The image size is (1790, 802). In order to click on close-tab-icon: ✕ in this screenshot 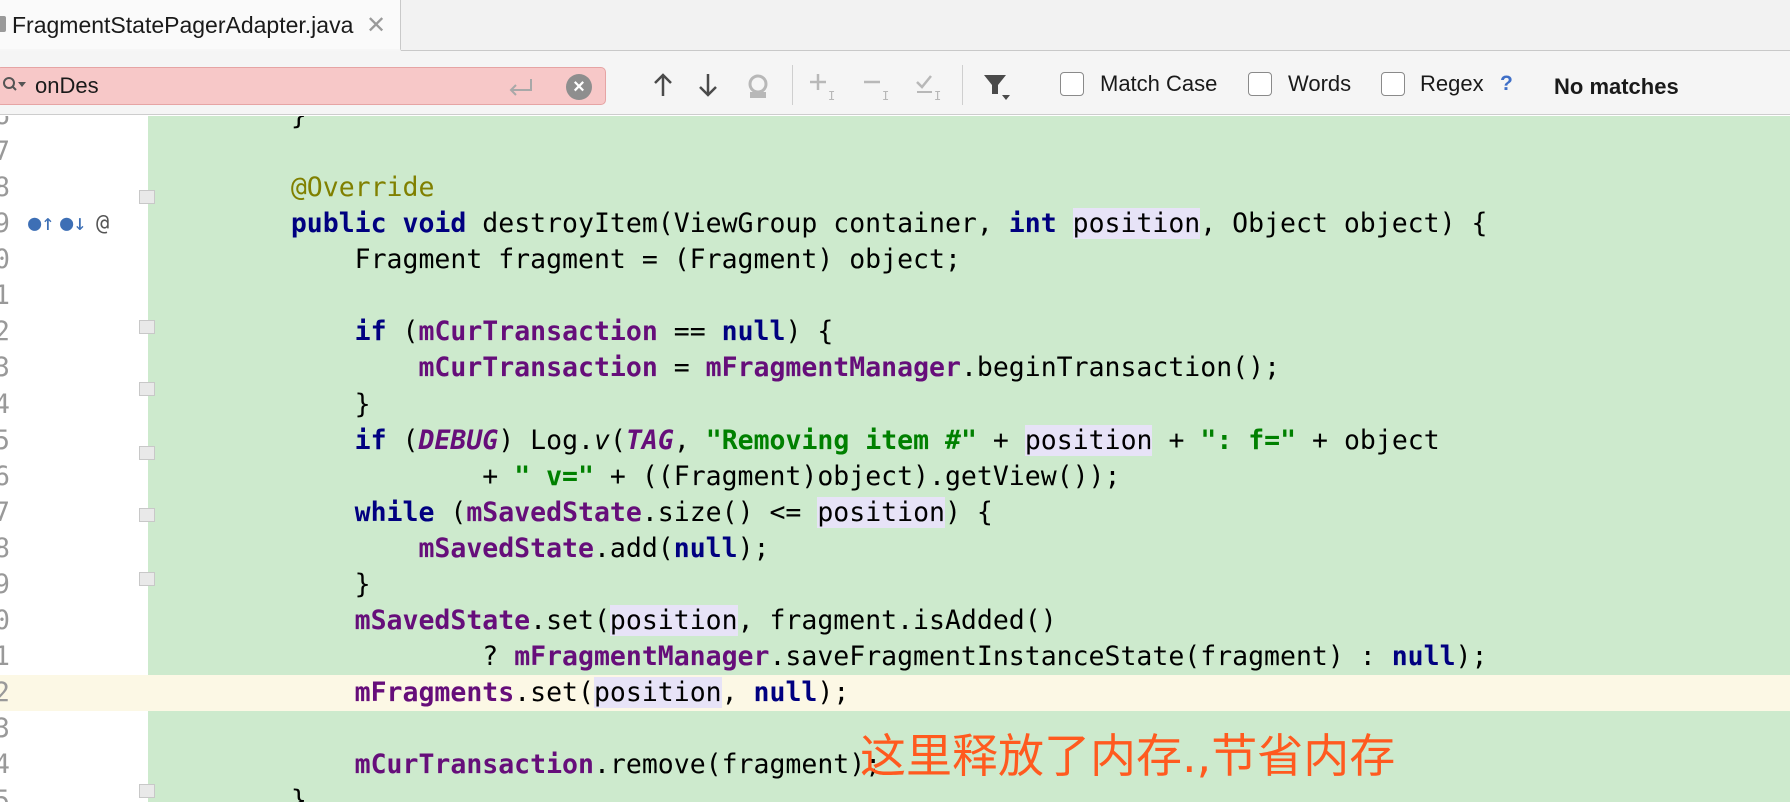, I will do `click(376, 25)`.